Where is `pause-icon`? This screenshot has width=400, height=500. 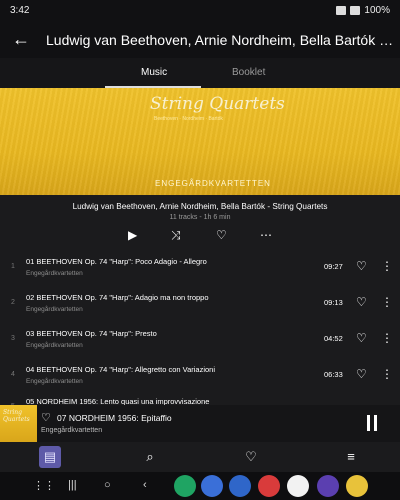 pause-icon is located at coordinates (372, 423).